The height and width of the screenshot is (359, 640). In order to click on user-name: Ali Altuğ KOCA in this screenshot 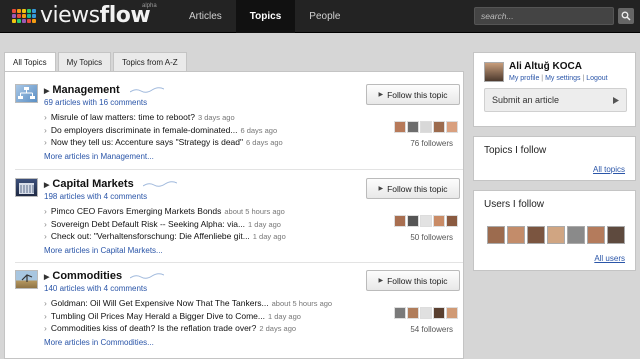, I will do `click(545, 66)`.